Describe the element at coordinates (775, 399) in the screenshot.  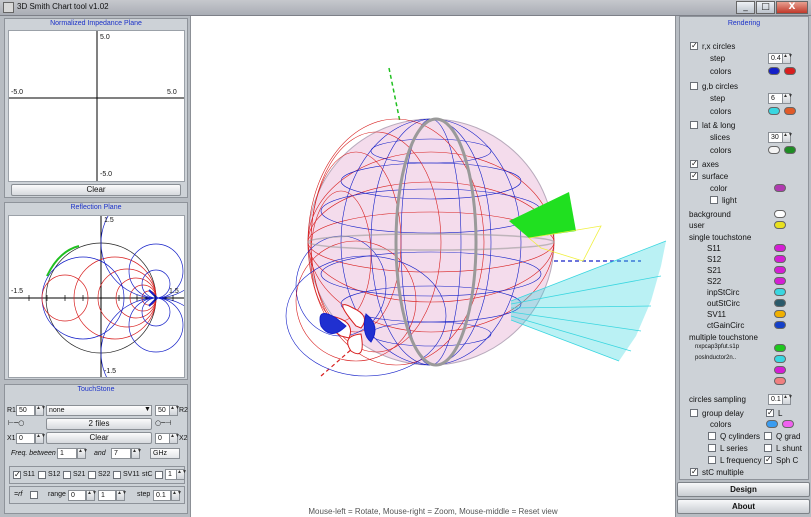
I see `circles-sampling-input: 0.1` at that location.